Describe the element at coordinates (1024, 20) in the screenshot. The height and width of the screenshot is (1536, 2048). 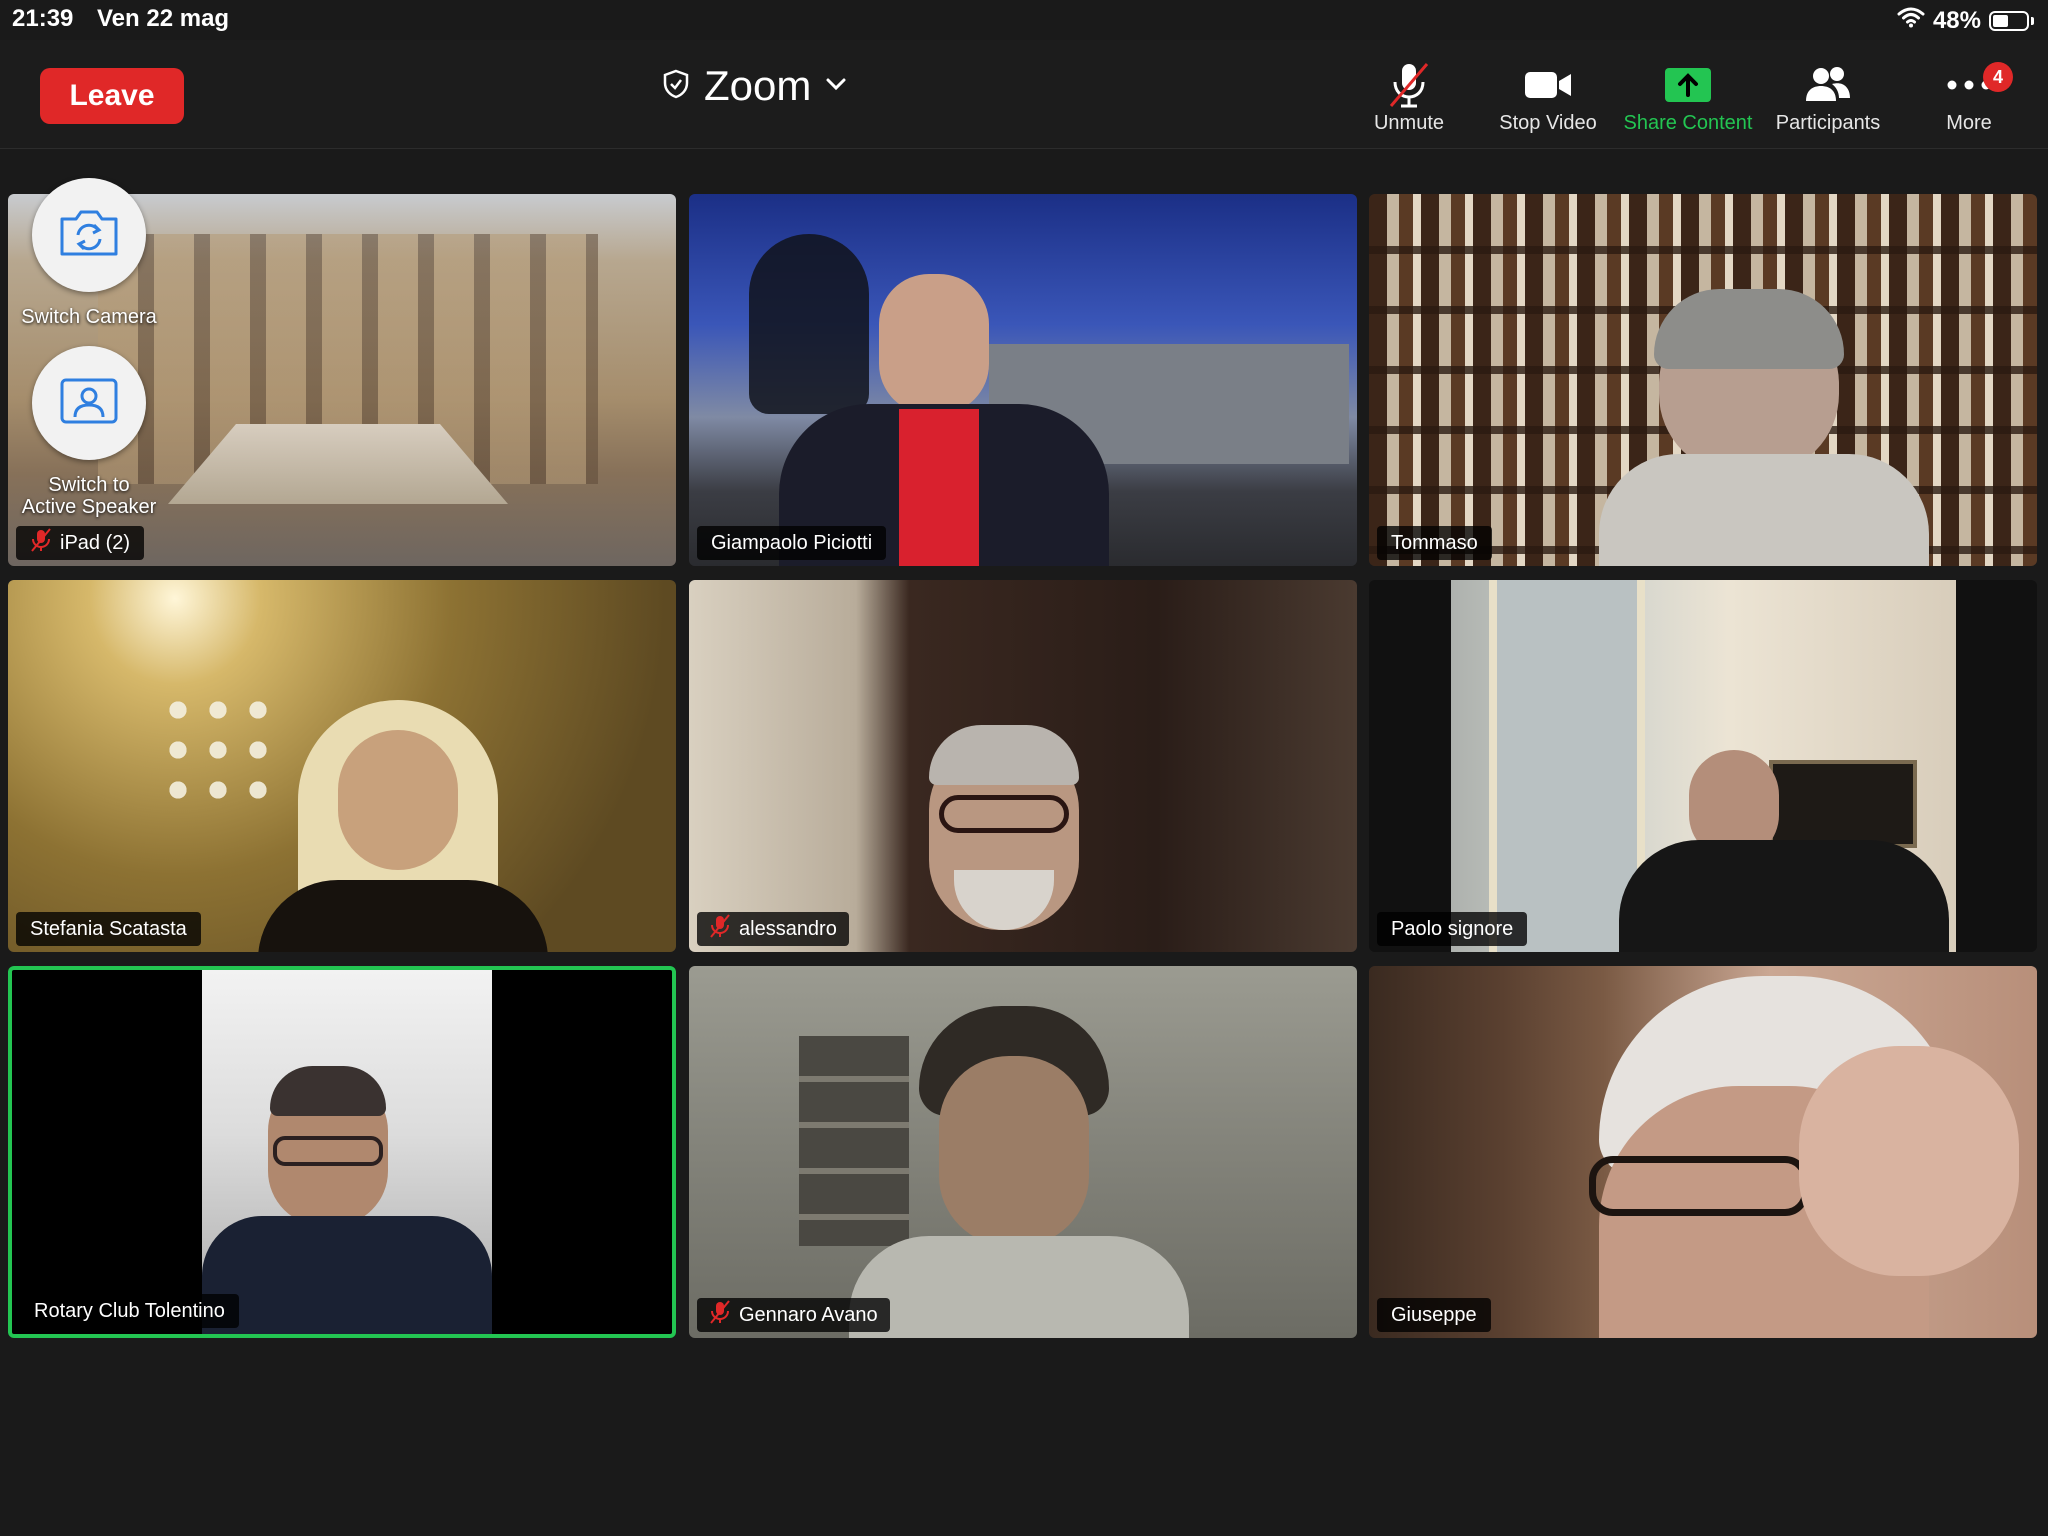
I see `status-bar: 21:39 Ven 22 mag 48%` at that location.